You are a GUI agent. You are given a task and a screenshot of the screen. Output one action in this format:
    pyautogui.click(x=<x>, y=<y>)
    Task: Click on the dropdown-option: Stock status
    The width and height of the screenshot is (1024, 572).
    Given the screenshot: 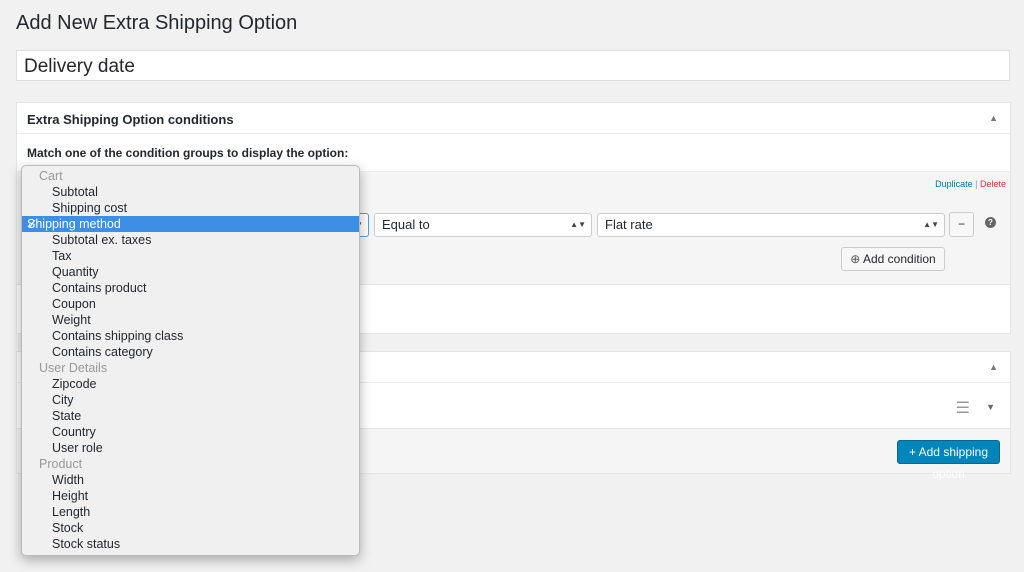 What is the action you would take?
    pyautogui.click(x=190, y=544)
    